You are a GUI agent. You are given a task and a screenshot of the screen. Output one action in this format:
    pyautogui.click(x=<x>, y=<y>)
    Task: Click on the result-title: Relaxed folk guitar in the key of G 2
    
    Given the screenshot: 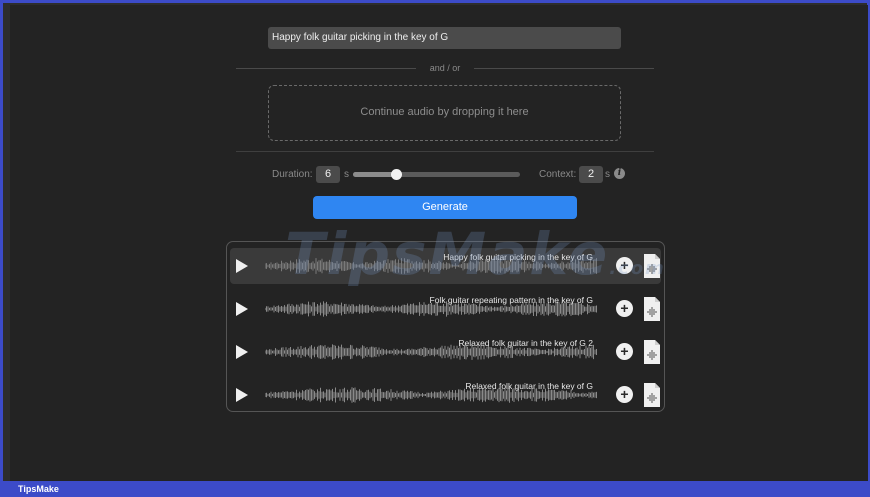 What is the action you would take?
    pyautogui.click(x=525, y=343)
    